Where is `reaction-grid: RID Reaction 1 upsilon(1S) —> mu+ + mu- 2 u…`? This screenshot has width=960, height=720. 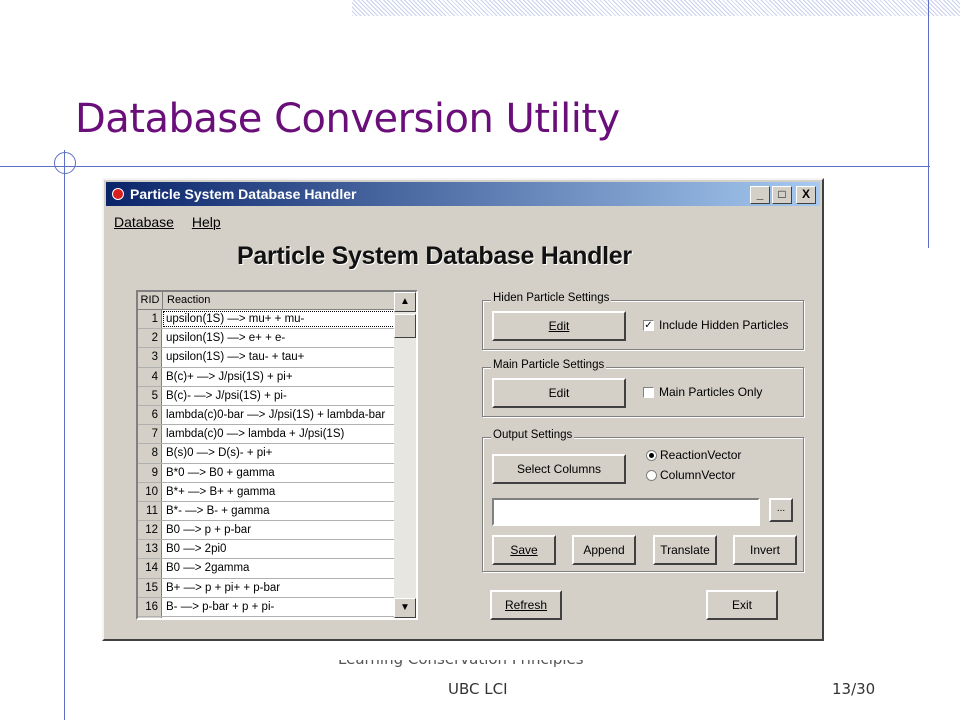
reaction-grid: RID Reaction 1 upsilon(1S) —> mu+ + mu- 2 u… is located at coordinates (277, 455).